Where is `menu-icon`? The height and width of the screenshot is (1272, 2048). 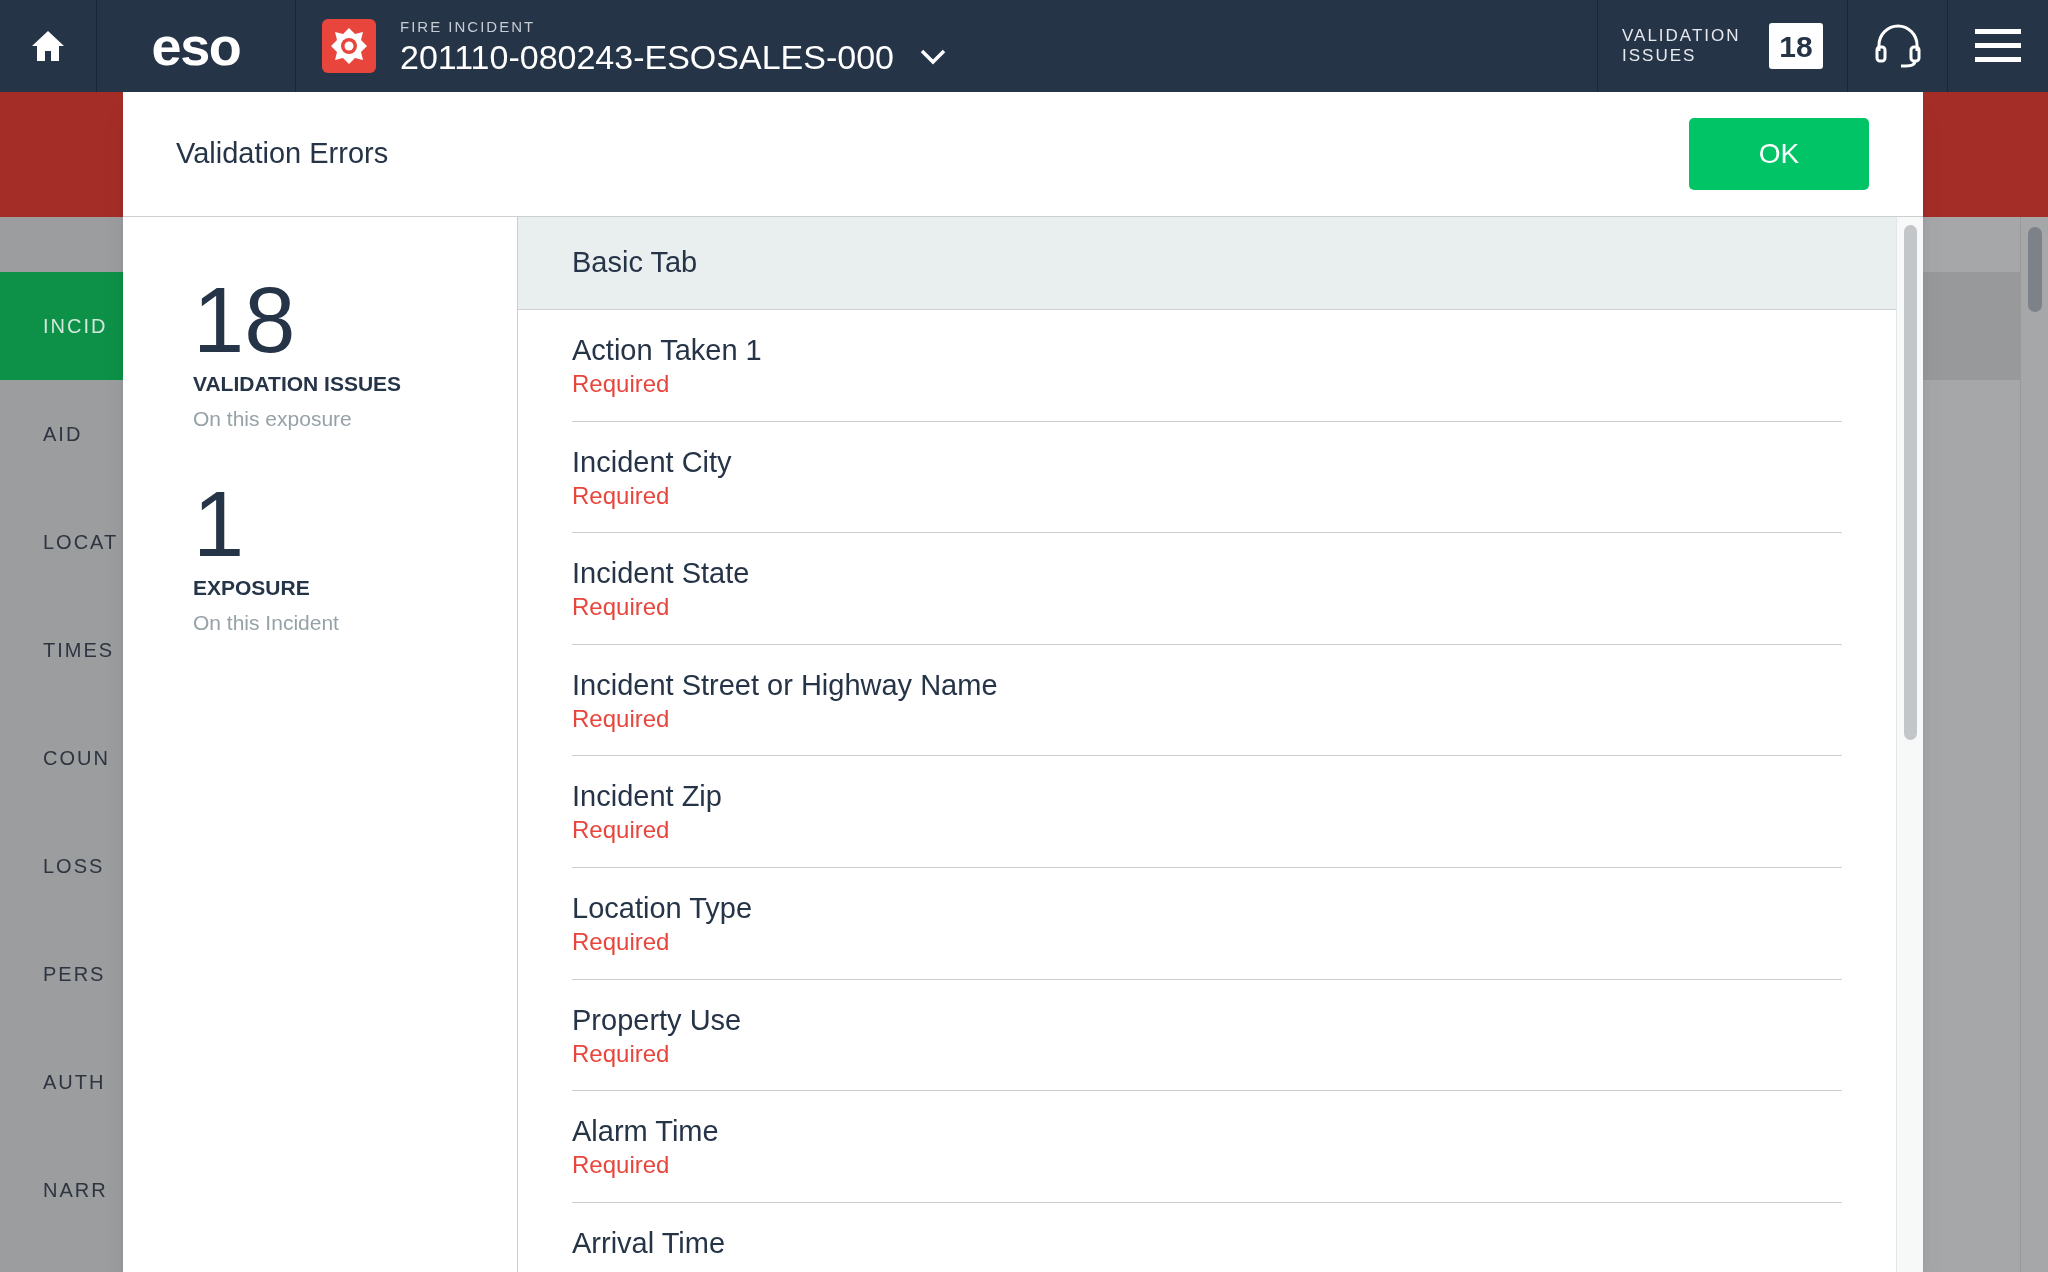 menu-icon is located at coordinates (1998, 46).